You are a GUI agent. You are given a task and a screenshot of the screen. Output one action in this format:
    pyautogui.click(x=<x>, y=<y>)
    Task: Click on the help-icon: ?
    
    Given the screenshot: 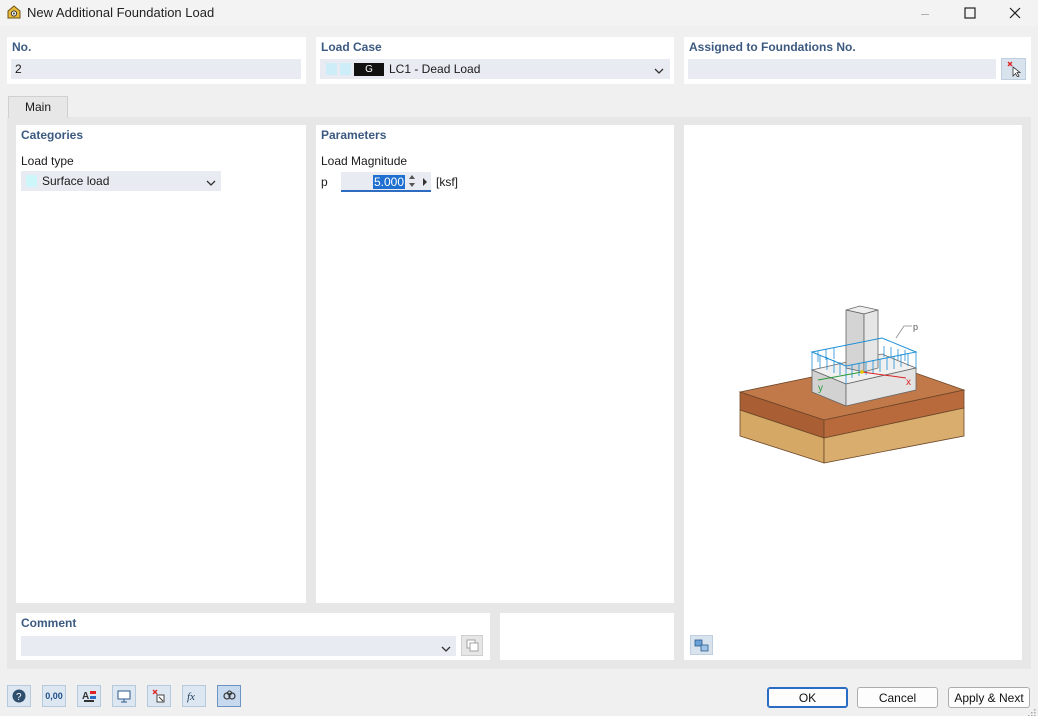 What is the action you would take?
    pyautogui.click(x=19, y=696)
    